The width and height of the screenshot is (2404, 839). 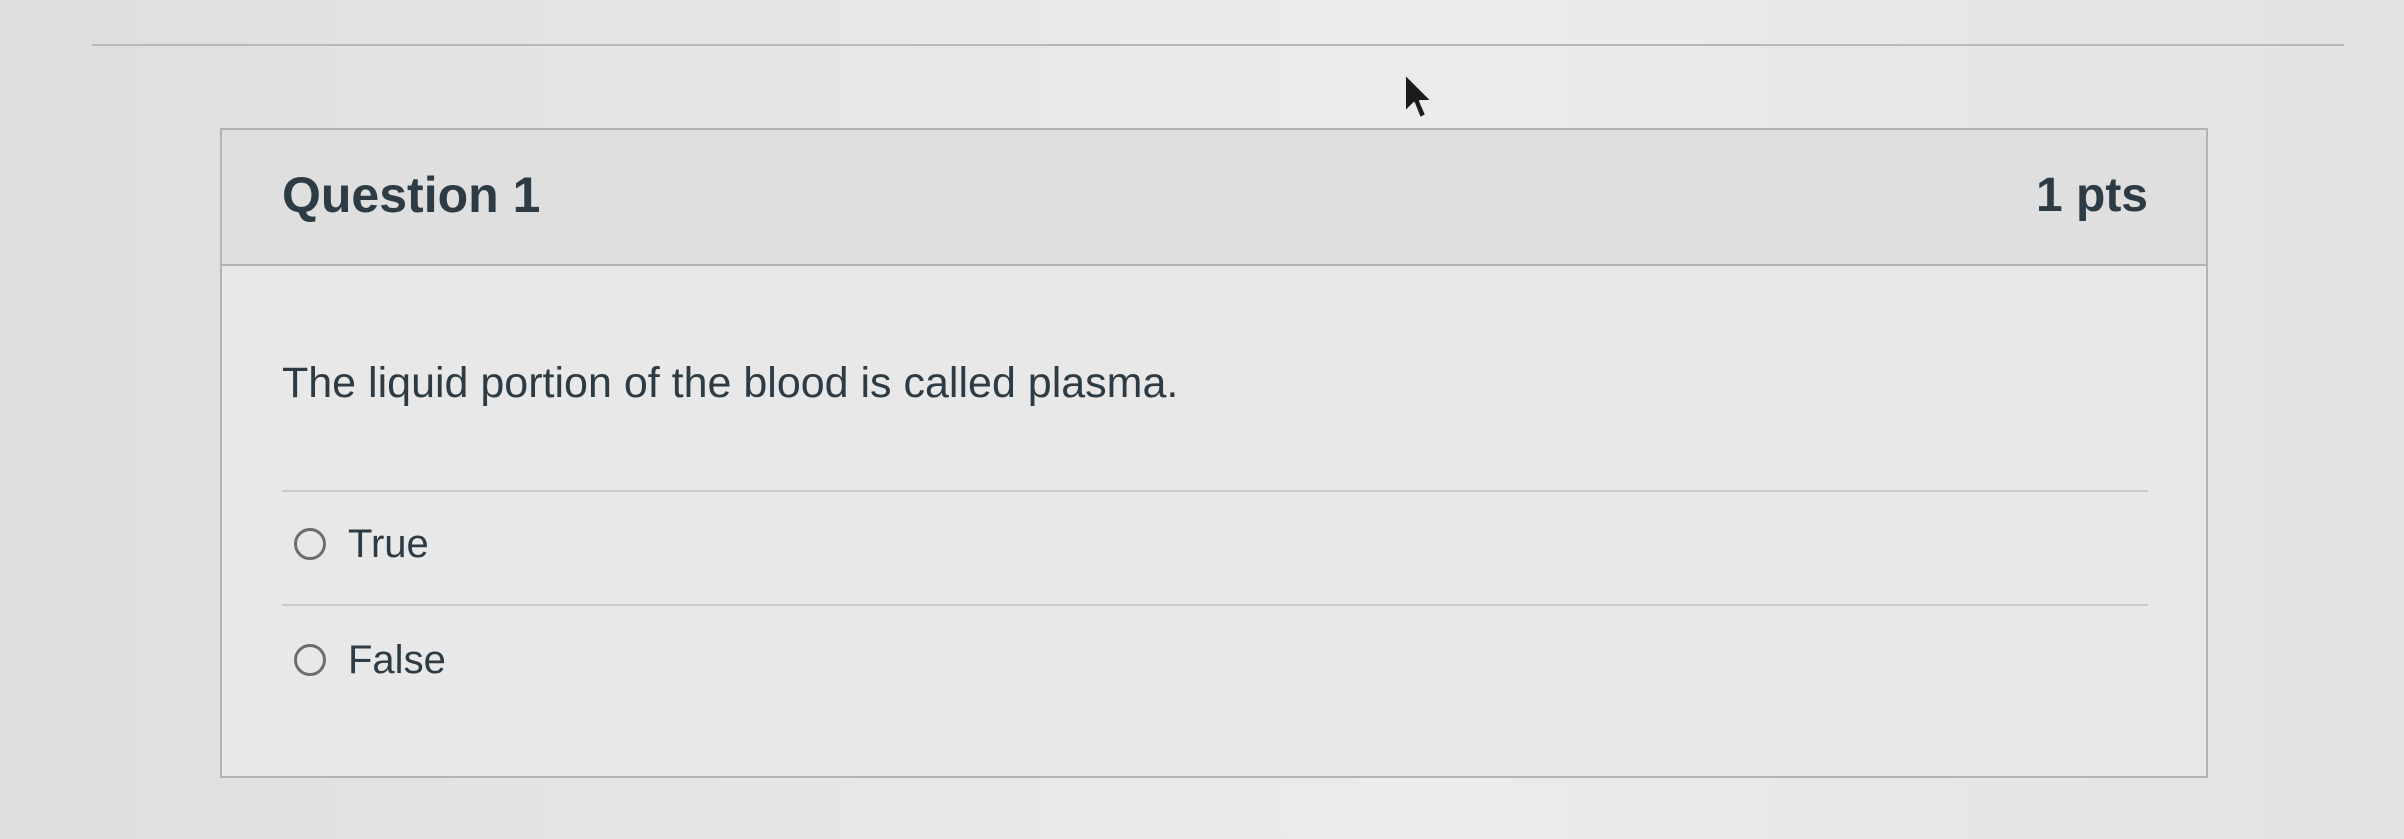 I want to click on answer-option-true: True, so click(x=361, y=544).